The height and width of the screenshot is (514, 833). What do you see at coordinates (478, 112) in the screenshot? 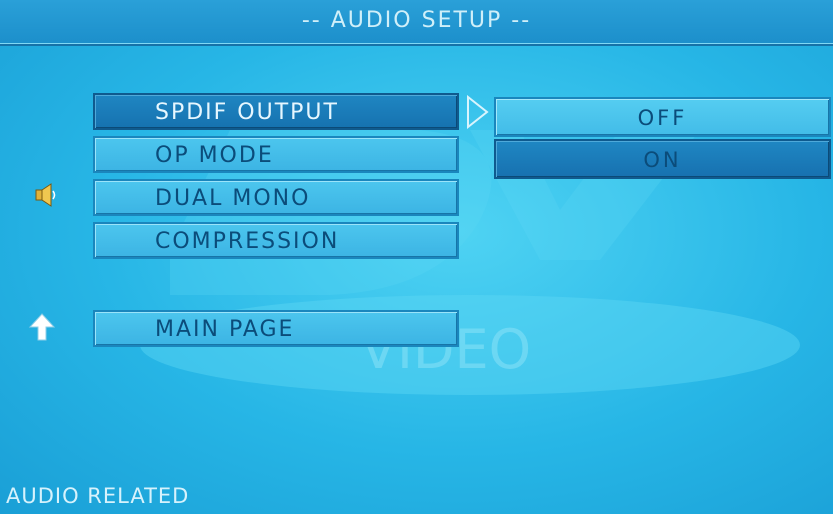
I see `chevron-right-icon` at bounding box center [478, 112].